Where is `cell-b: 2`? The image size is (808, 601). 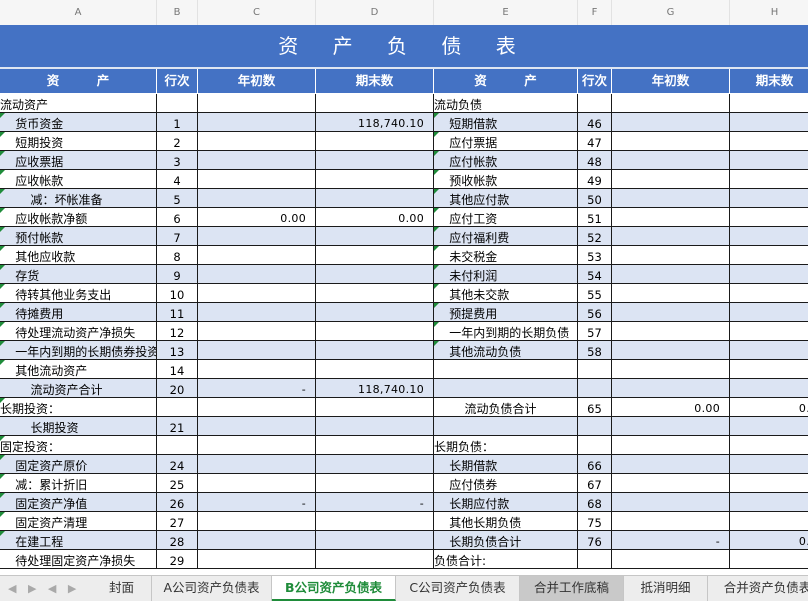
cell-b: 2 is located at coordinates (177, 141).